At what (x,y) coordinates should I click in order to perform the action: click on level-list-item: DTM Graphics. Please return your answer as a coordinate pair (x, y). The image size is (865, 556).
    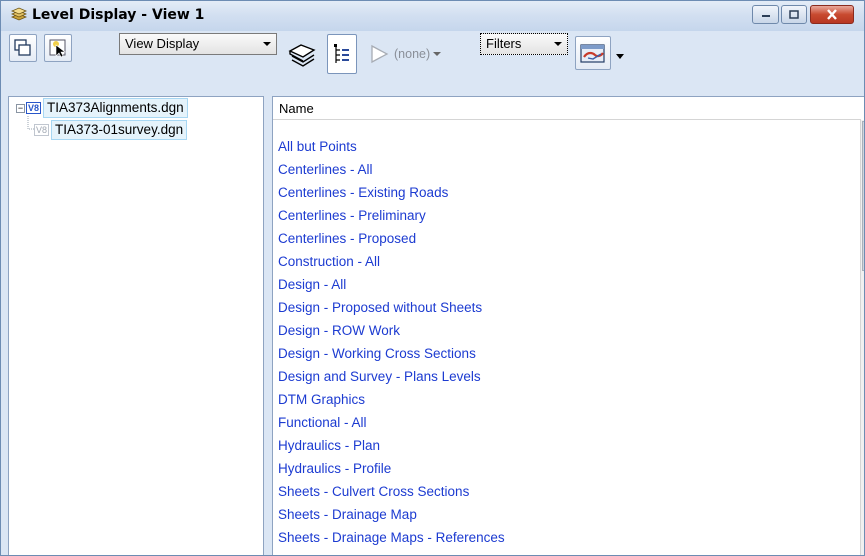
    Looking at the image, I should click on (391, 399).